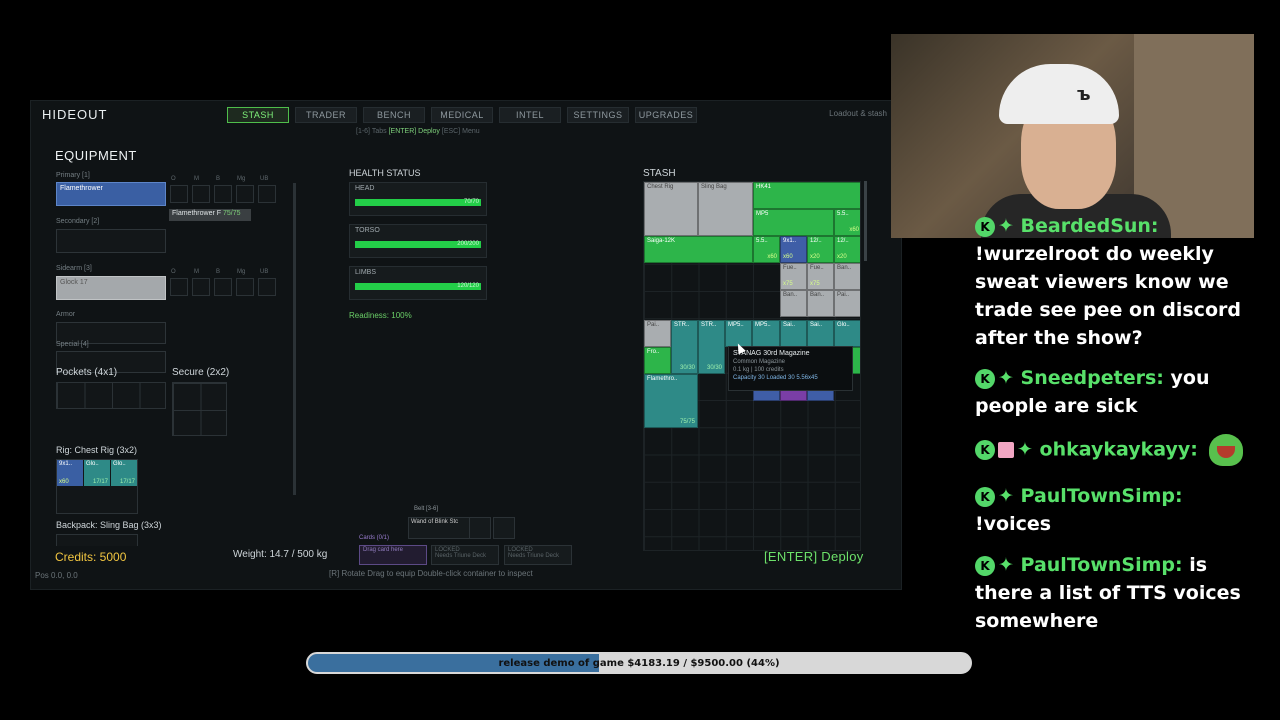  What do you see at coordinates (100, 482) in the screenshot?
I see `rig-item-count: 17/17` at bounding box center [100, 482].